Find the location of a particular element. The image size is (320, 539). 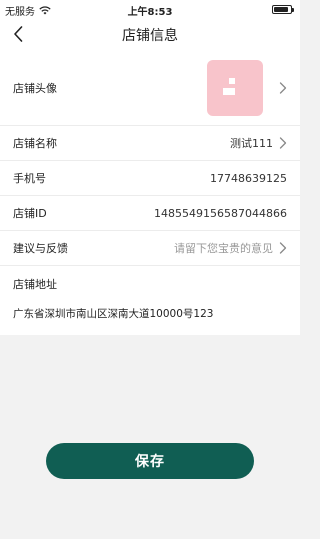

feedback-right: 请留下您宝贵的意见 is located at coordinates (230, 248).